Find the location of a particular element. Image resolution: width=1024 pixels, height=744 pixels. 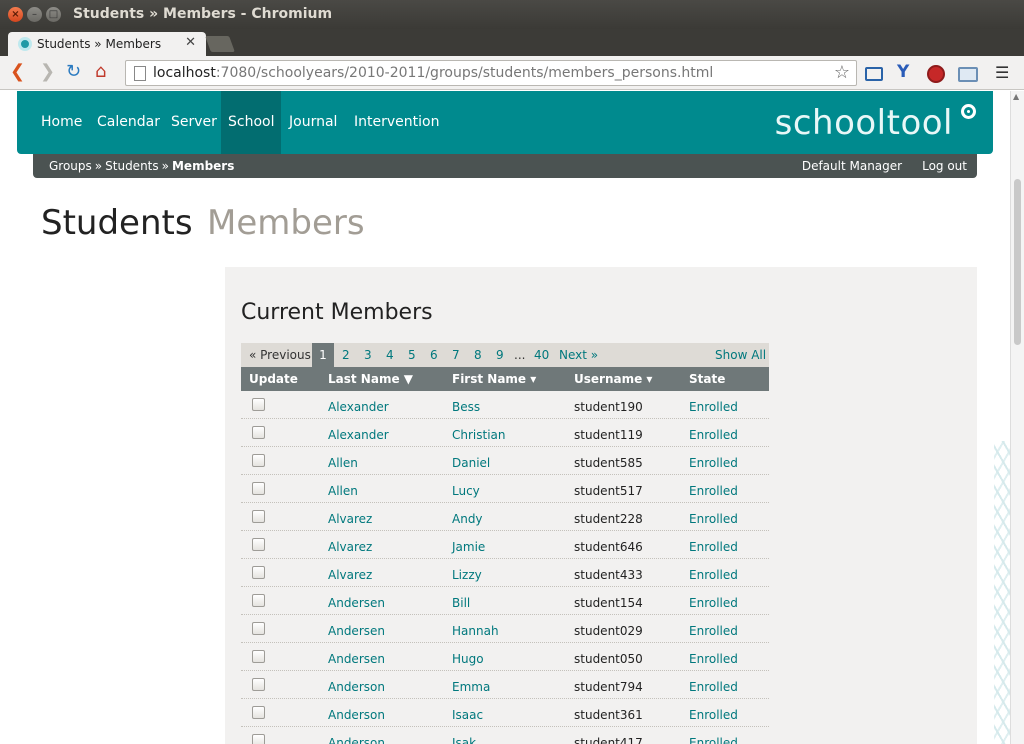

pager-page-last: 40 is located at coordinates (541, 355).